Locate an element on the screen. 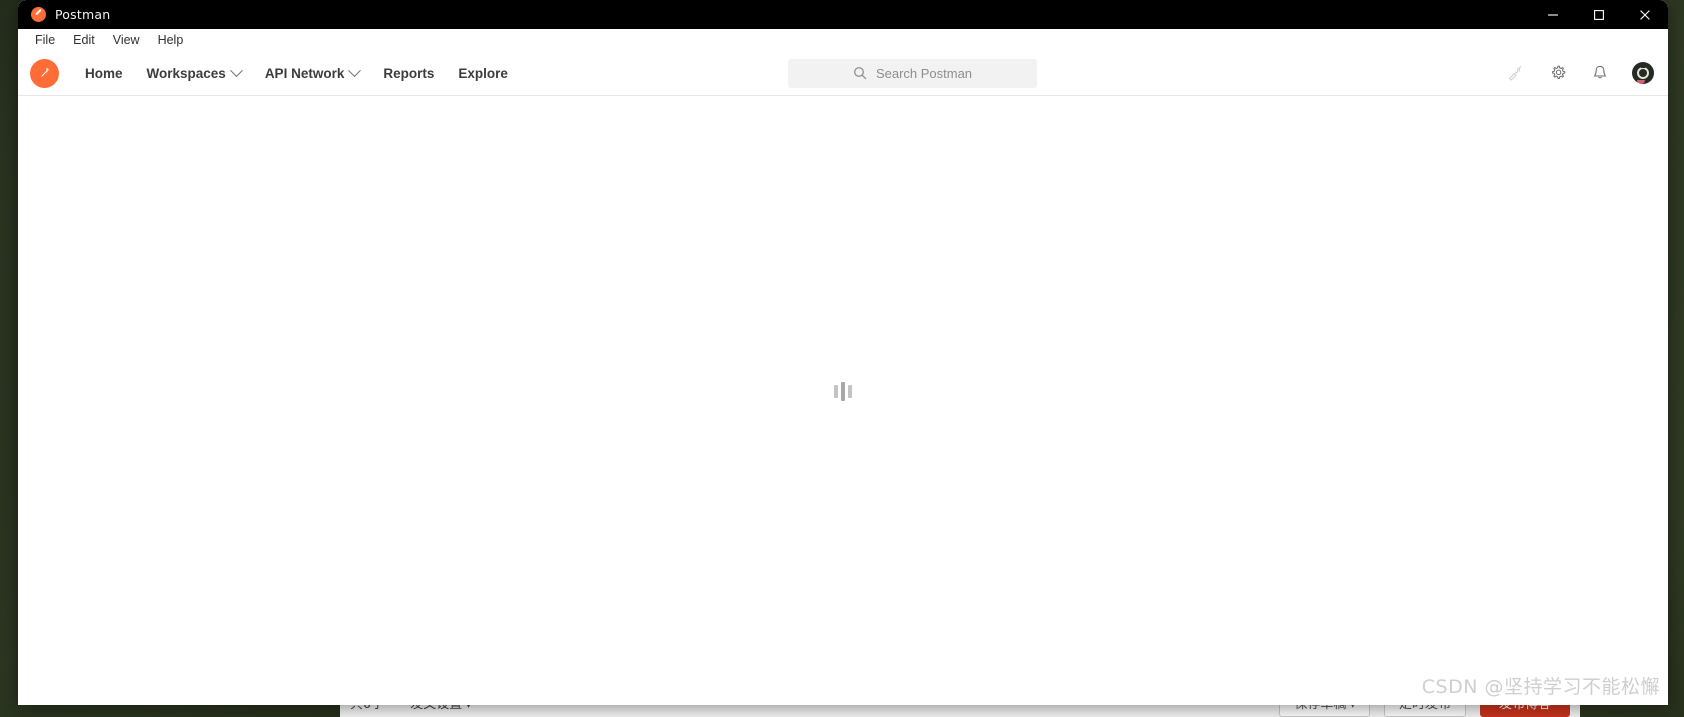 This screenshot has width=1684, height=717. search-placeholder: Search Postman is located at coordinates (924, 73).